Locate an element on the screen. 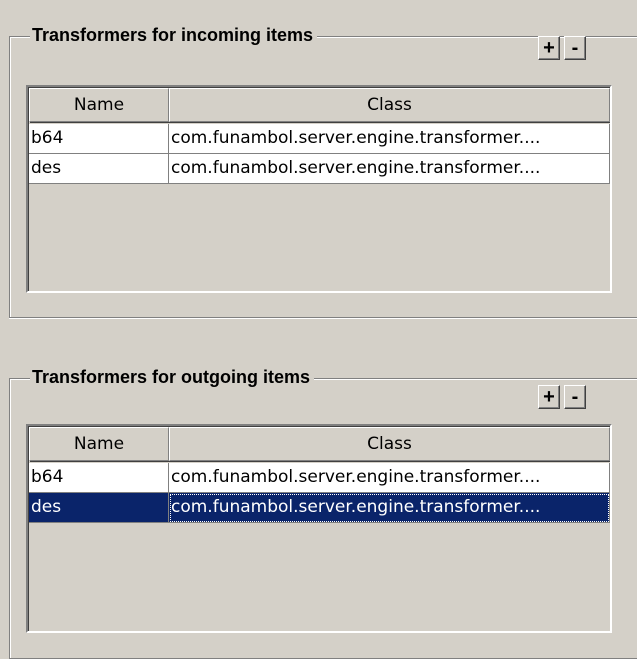  incoming-remove-button: - is located at coordinates (575, 48).